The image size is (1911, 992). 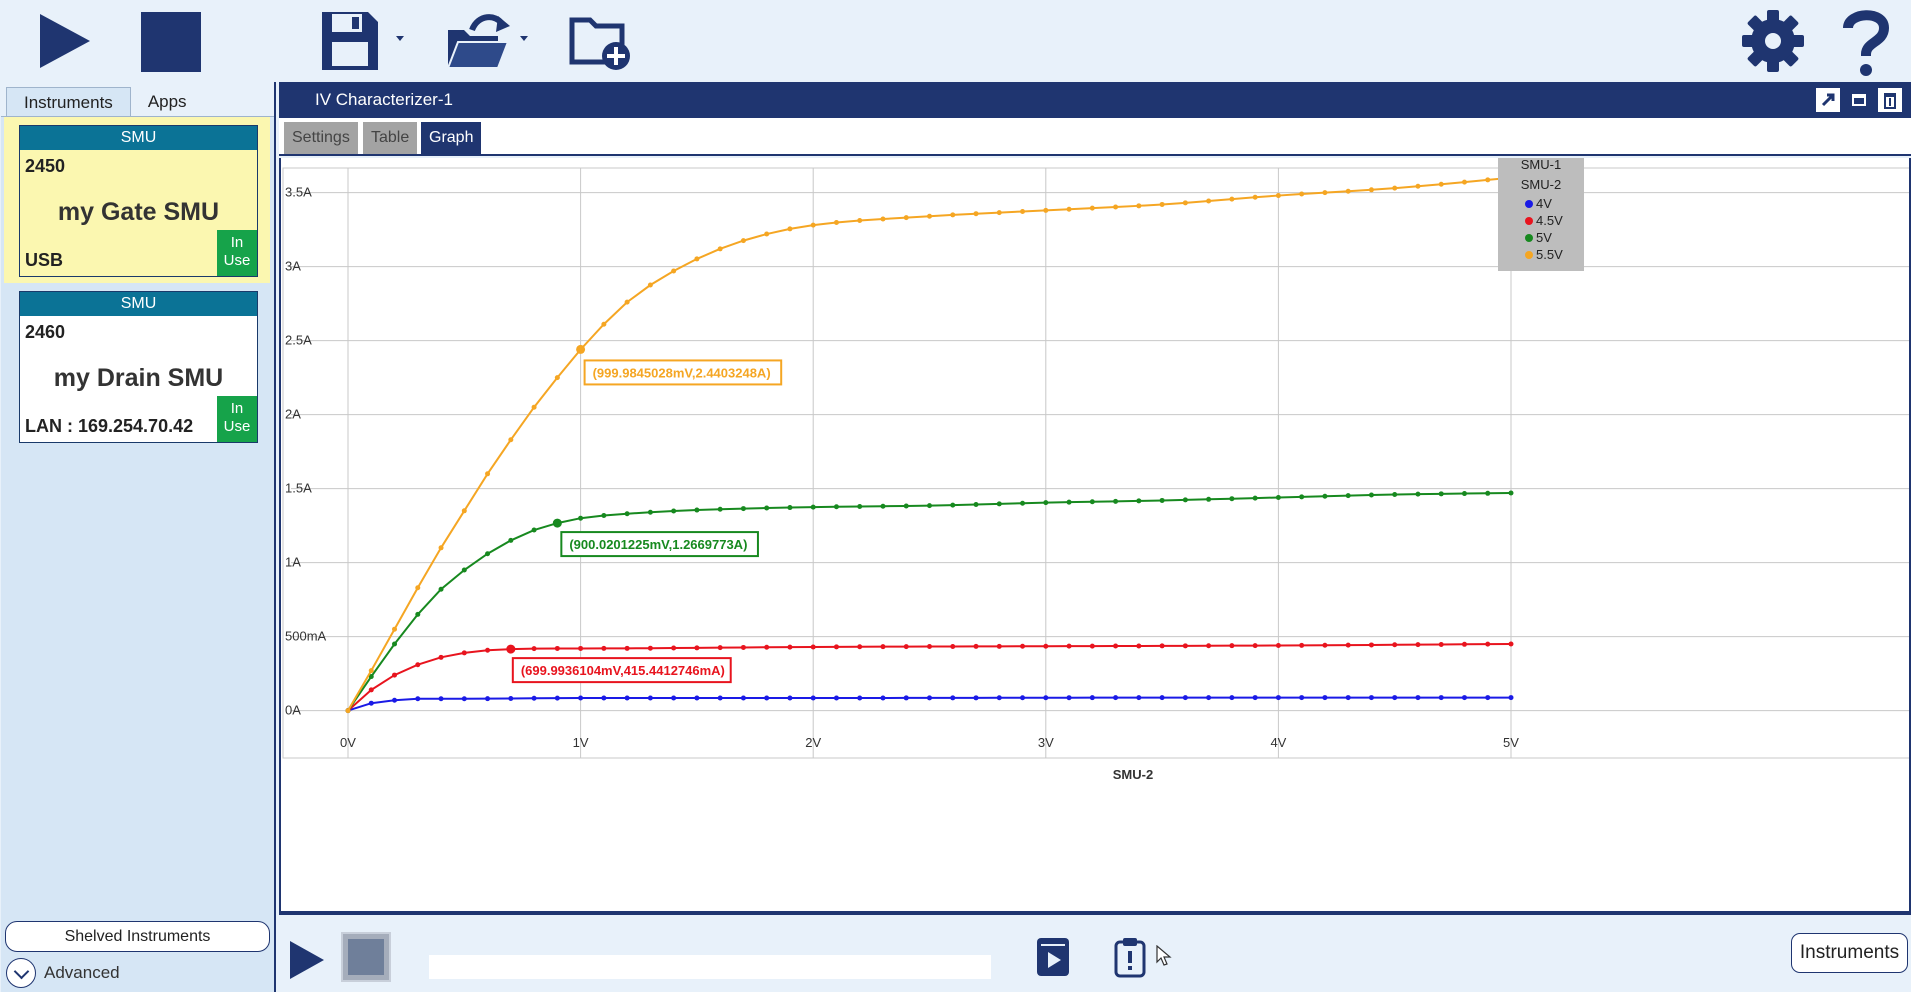 I want to click on tab-table: Table, so click(x=390, y=138).